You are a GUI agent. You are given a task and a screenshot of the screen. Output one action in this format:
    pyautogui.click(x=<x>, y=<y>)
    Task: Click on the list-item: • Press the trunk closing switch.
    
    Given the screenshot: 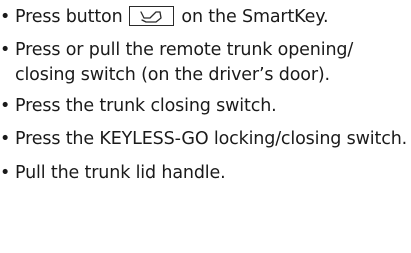 What is the action you would take?
    pyautogui.click(x=205, y=106)
    